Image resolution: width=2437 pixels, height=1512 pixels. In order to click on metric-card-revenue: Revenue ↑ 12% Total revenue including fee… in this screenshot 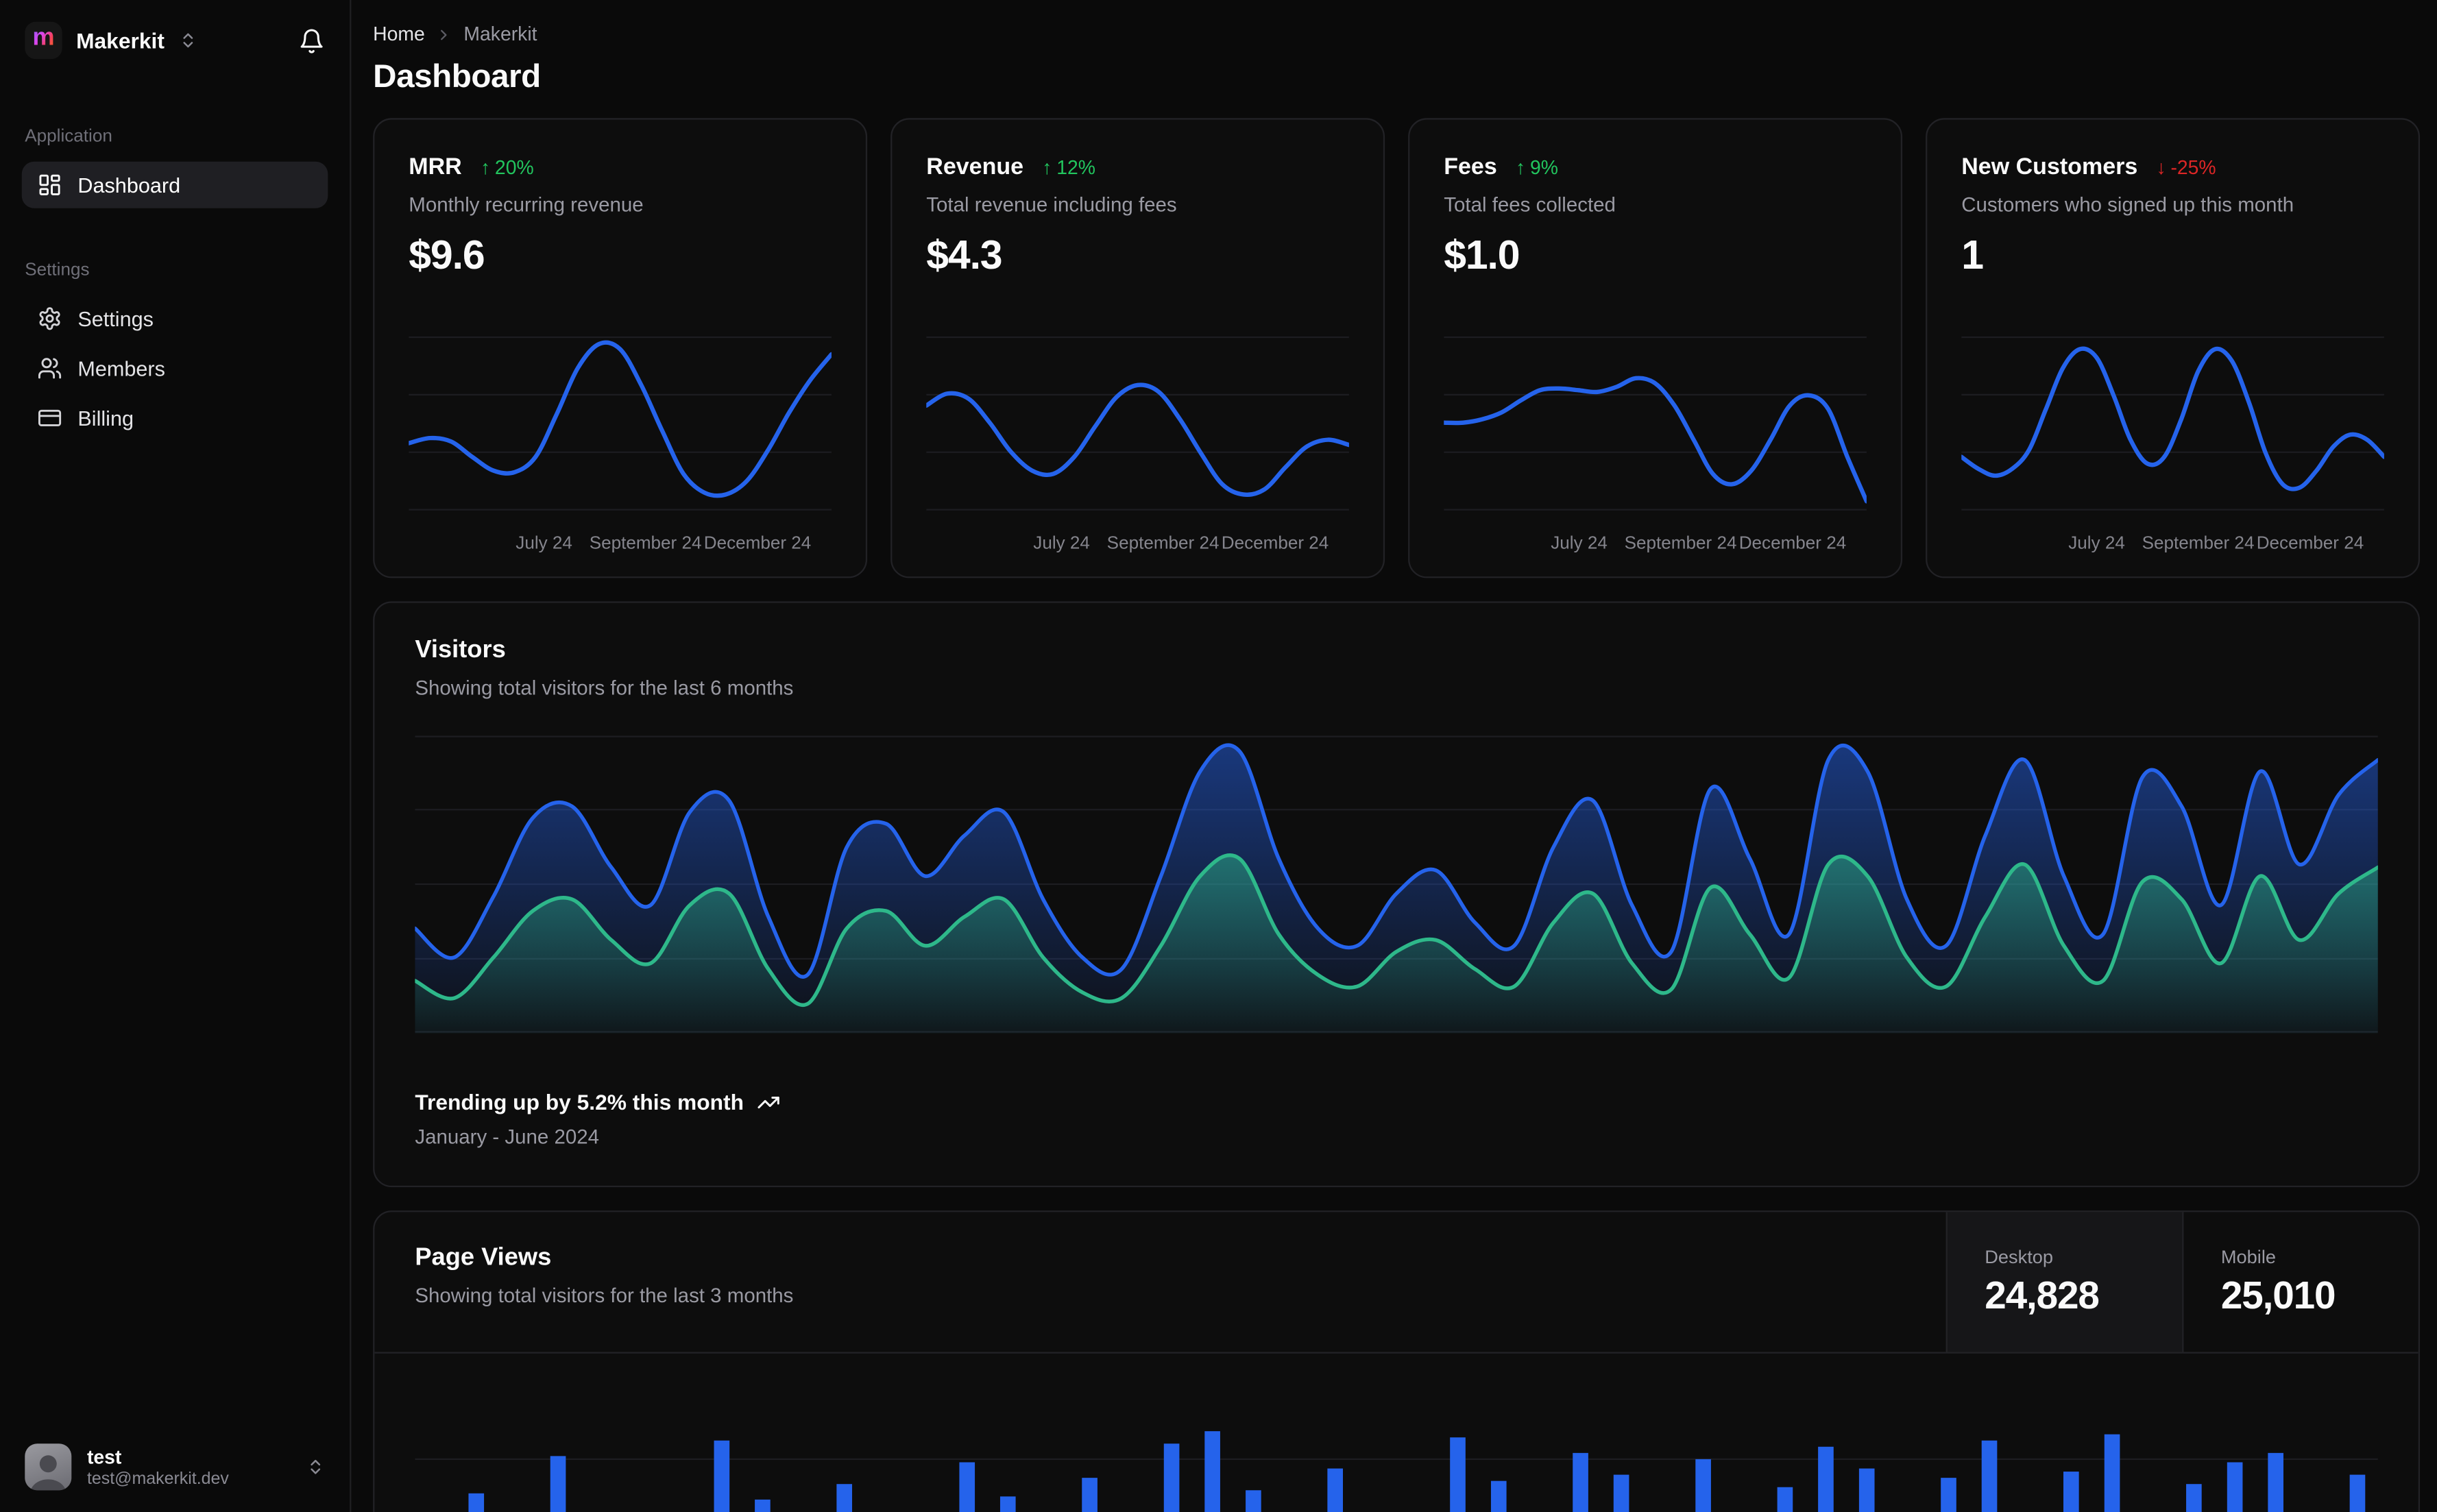, I will do `click(1137, 348)`.